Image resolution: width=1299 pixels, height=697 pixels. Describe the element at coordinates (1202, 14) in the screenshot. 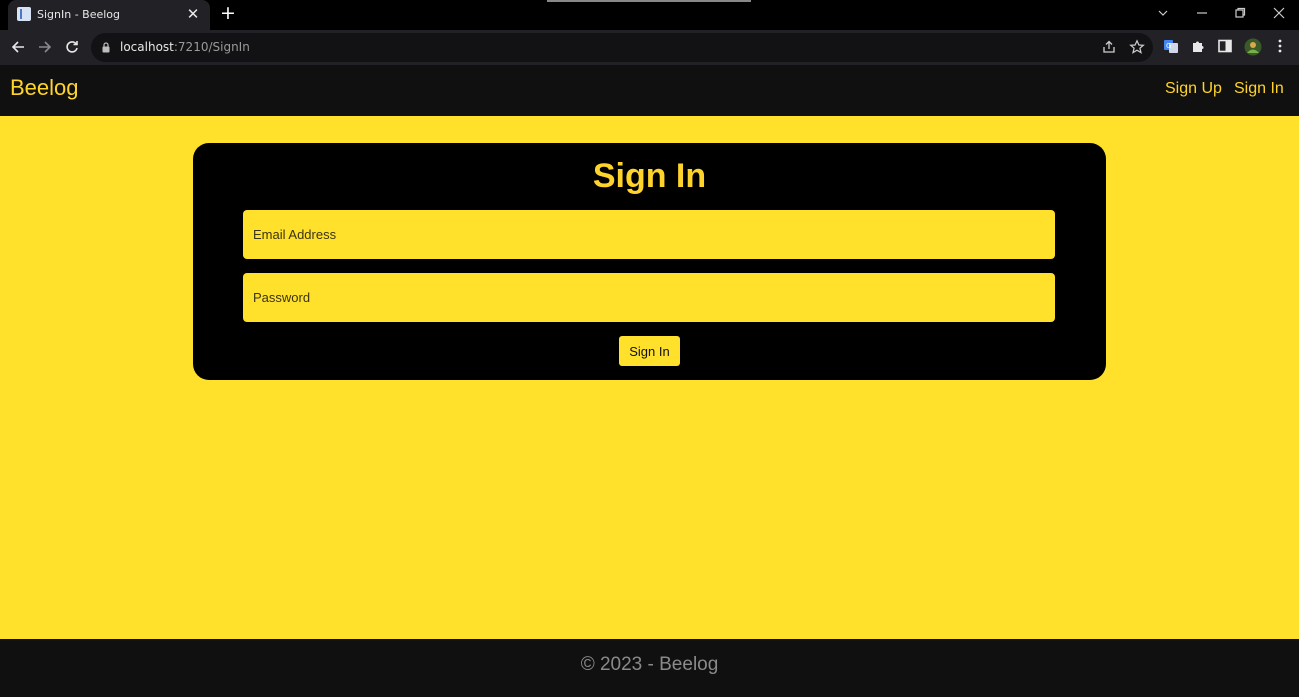

I see `minimize-icon` at that location.